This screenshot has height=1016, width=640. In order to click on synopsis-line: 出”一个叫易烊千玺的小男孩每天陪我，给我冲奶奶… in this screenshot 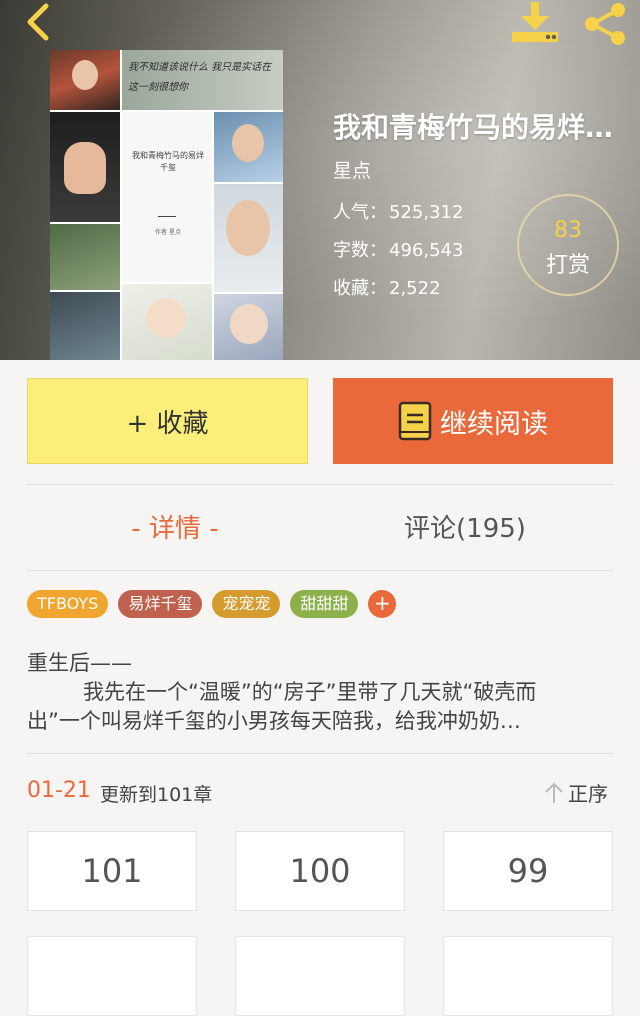, I will do `click(274, 721)`.